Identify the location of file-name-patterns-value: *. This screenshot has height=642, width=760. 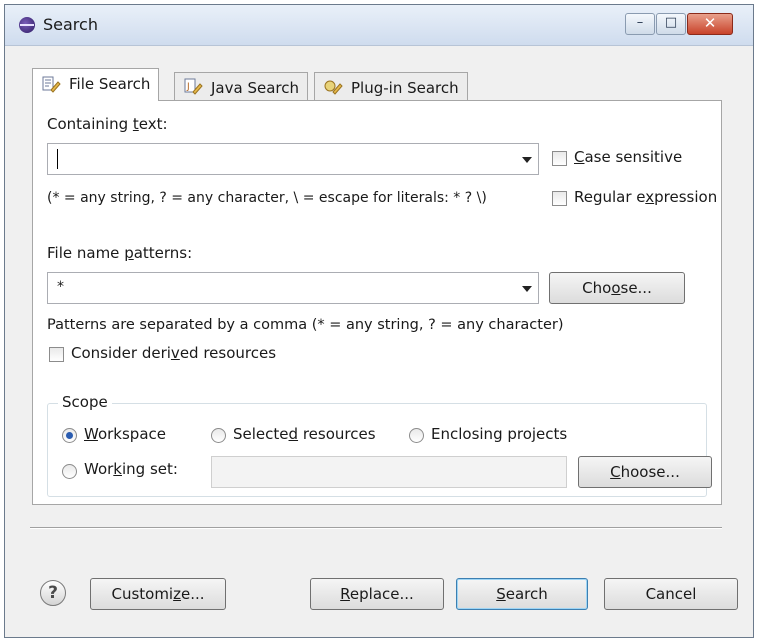
(60, 287).